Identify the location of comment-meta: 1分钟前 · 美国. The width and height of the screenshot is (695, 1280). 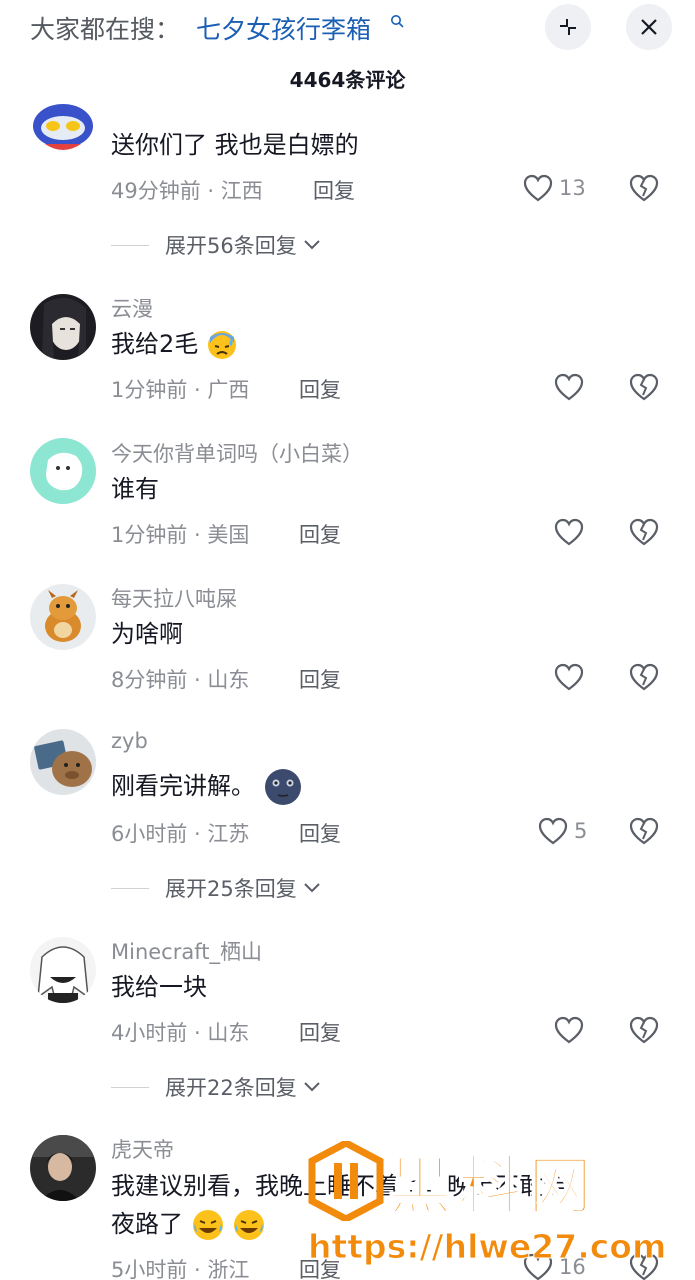
(180, 535).